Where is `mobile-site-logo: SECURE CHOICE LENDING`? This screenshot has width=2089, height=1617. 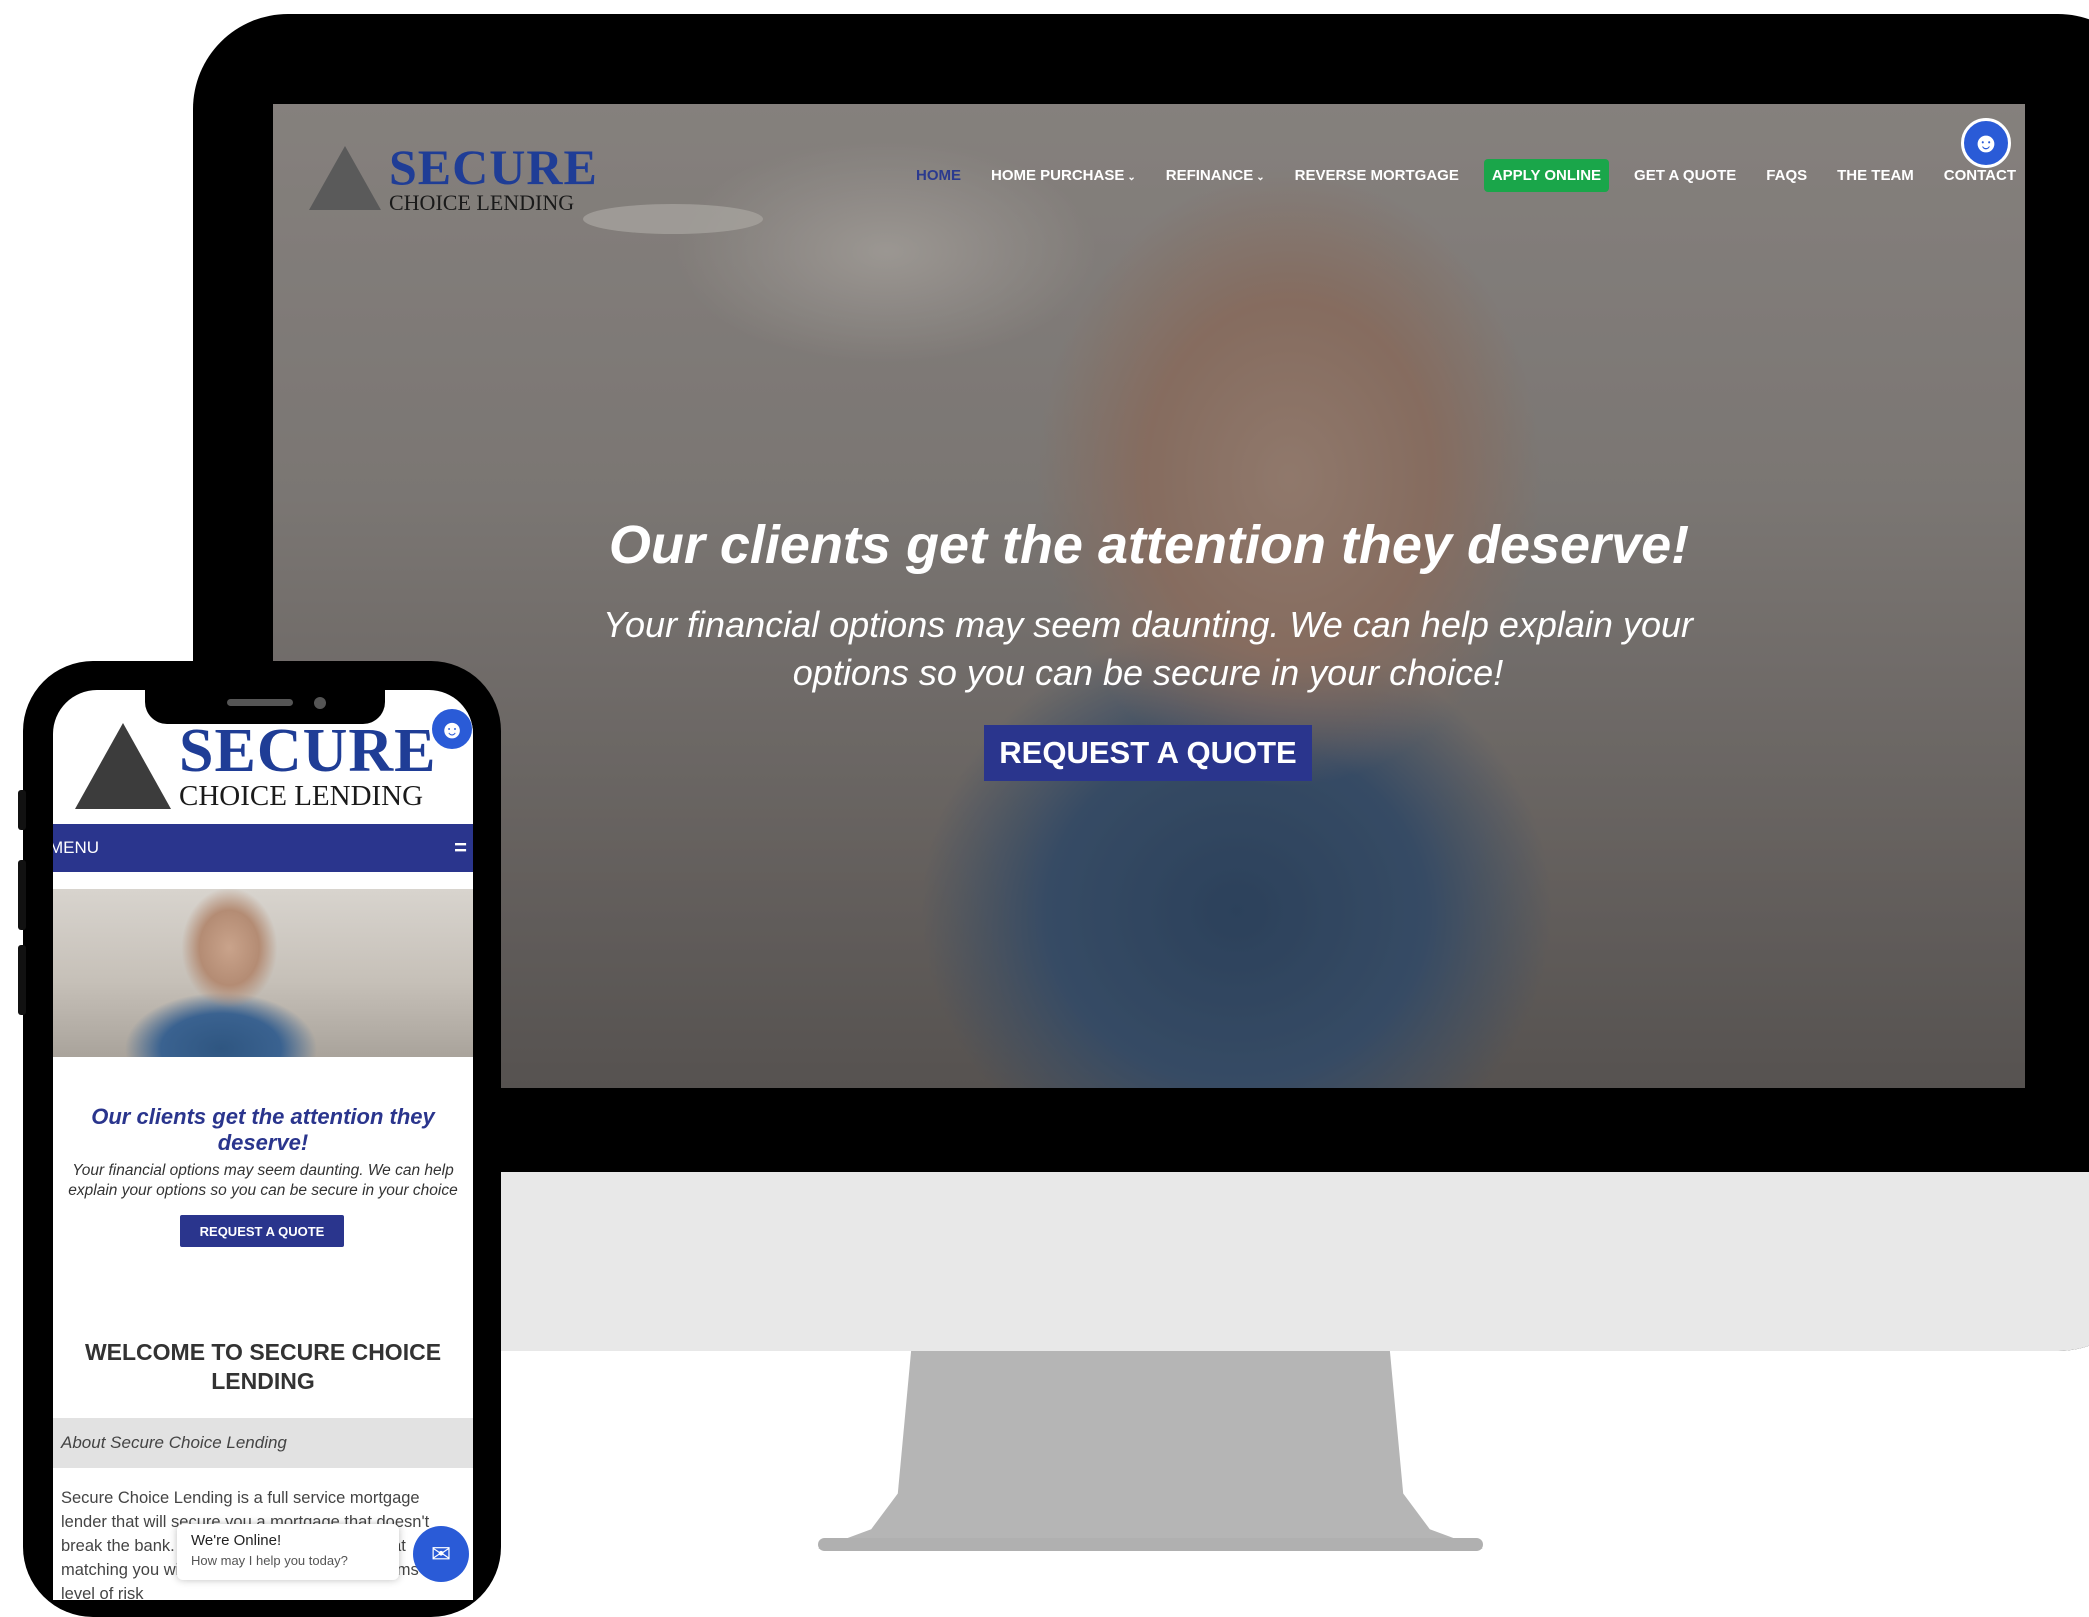 mobile-site-logo: SECURE CHOICE LENDING is located at coordinates (256, 765).